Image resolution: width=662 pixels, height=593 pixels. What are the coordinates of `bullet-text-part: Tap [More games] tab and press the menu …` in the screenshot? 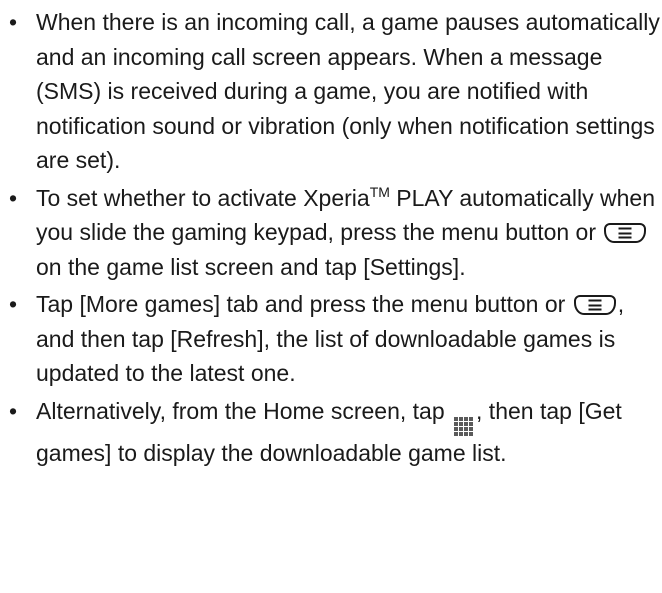 It's located at (304, 304).